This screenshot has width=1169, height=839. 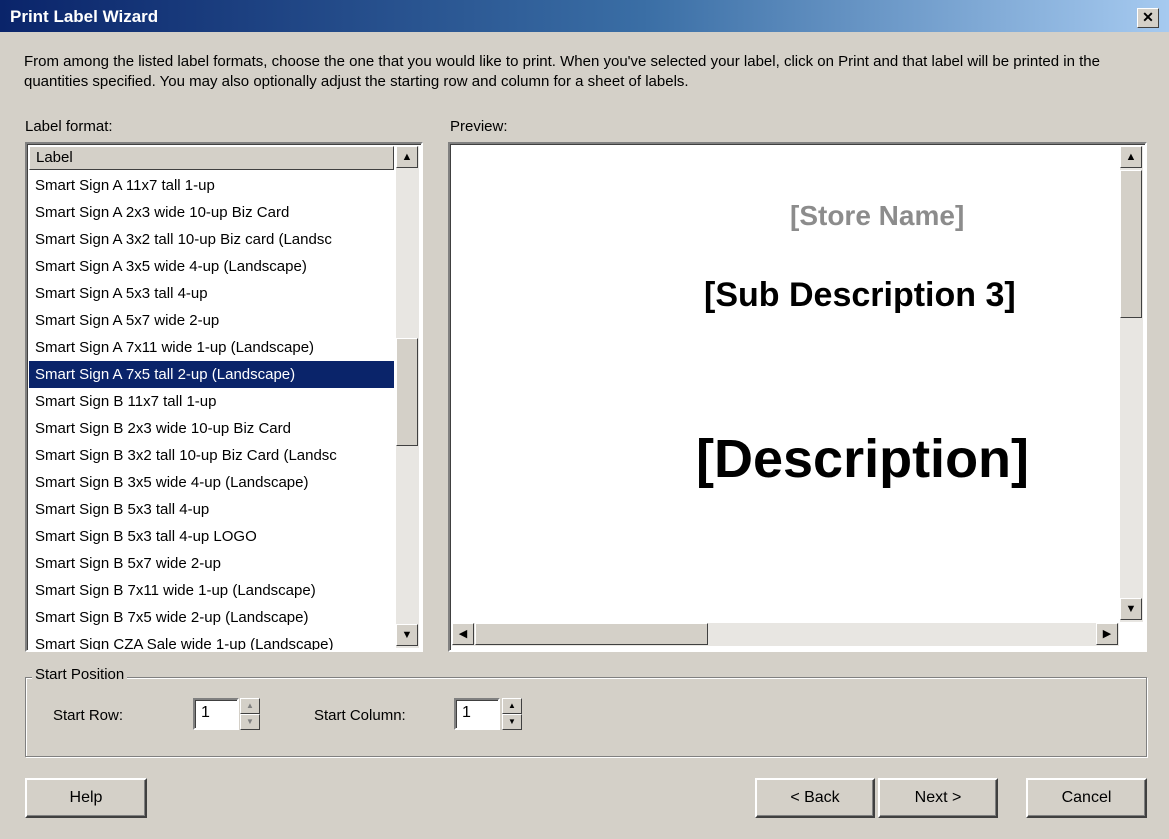 What do you see at coordinates (211, 158) in the screenshot?
I see `label-column-header: Label` at bounding box center [211, 158].